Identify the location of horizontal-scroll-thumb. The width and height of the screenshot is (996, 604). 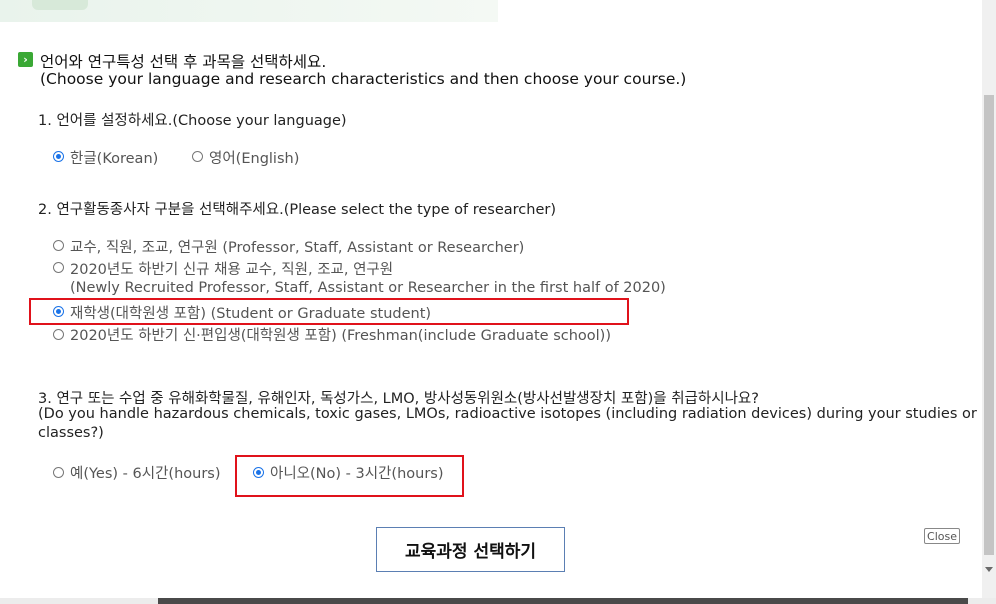
(563, 601).